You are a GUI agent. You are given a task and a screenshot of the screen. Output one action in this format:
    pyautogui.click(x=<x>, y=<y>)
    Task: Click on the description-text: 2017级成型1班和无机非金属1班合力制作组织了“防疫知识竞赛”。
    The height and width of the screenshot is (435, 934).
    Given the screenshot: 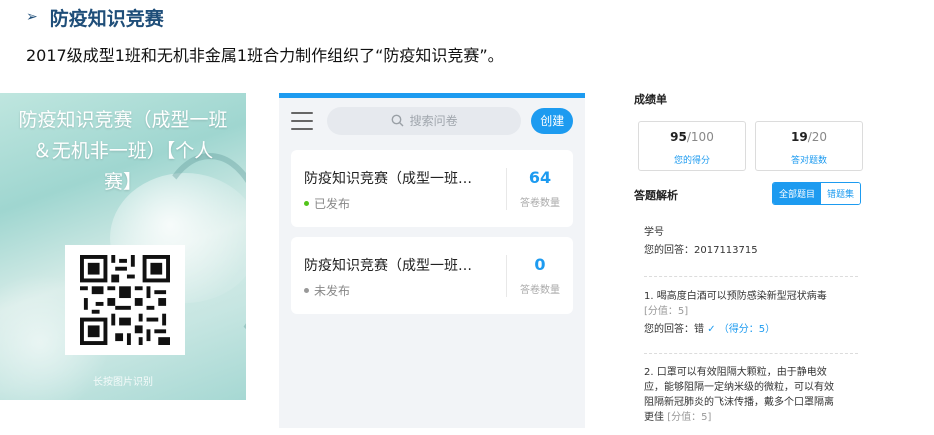 What is the action you would take?
    pyautogui.click(x=265, y=55)
    